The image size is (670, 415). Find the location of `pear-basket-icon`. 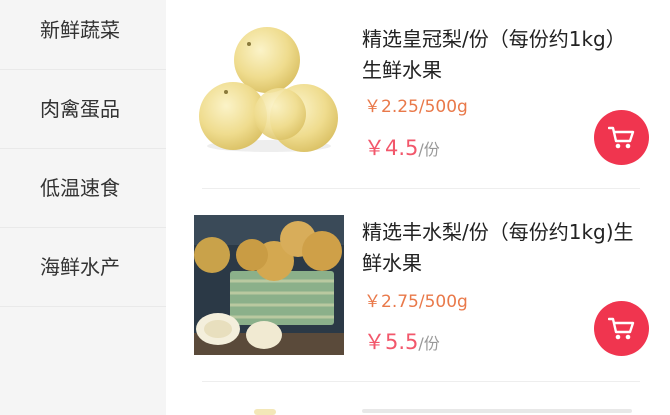

pear-basket-icon is located at coordinates (269, 285).